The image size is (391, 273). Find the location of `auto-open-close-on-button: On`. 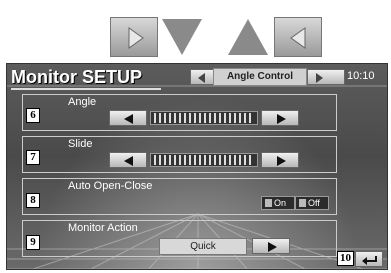

auto-open-close-on-button: On is located at coordinates (278, 203).